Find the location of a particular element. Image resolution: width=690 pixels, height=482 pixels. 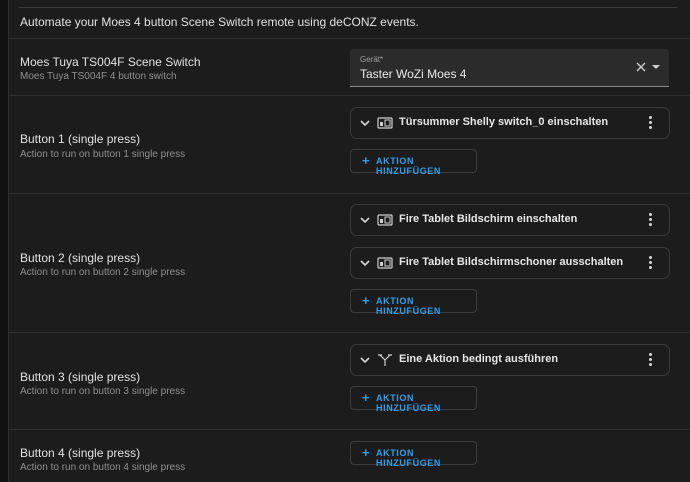

button-2-label: Button 2 (single press) is located at coordinates (80, 258).